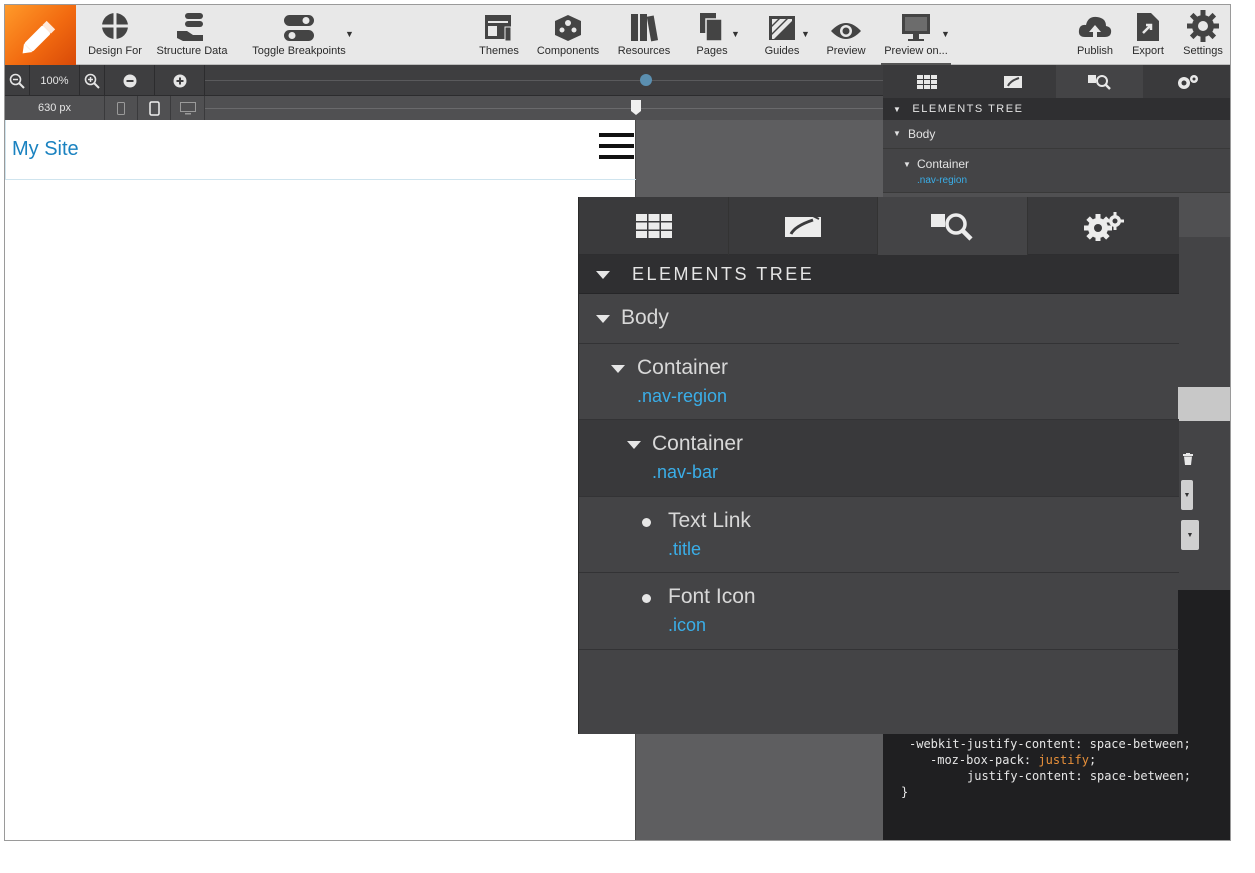 This screenshot has width=1255, height=873. What do you see at coordinates (916, 27) in the screenshot?
I see `monitor-icon` at bounding box center [916, 27].